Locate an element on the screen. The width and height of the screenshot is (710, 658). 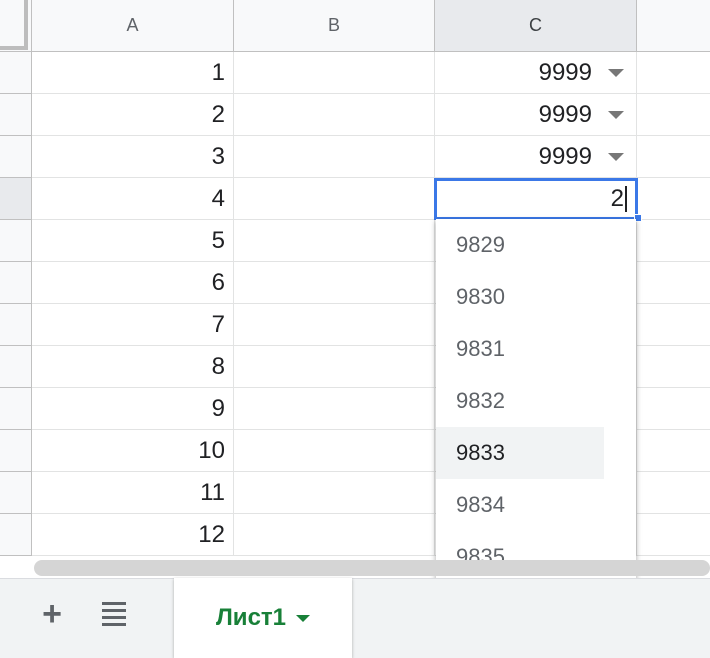
chevron-down-icon is located at coordinates (303, 618).